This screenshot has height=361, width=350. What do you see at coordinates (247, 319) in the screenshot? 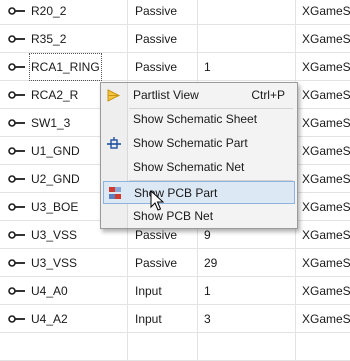
I see `pin-number-cell: 3` at bounding box center [247, 319].